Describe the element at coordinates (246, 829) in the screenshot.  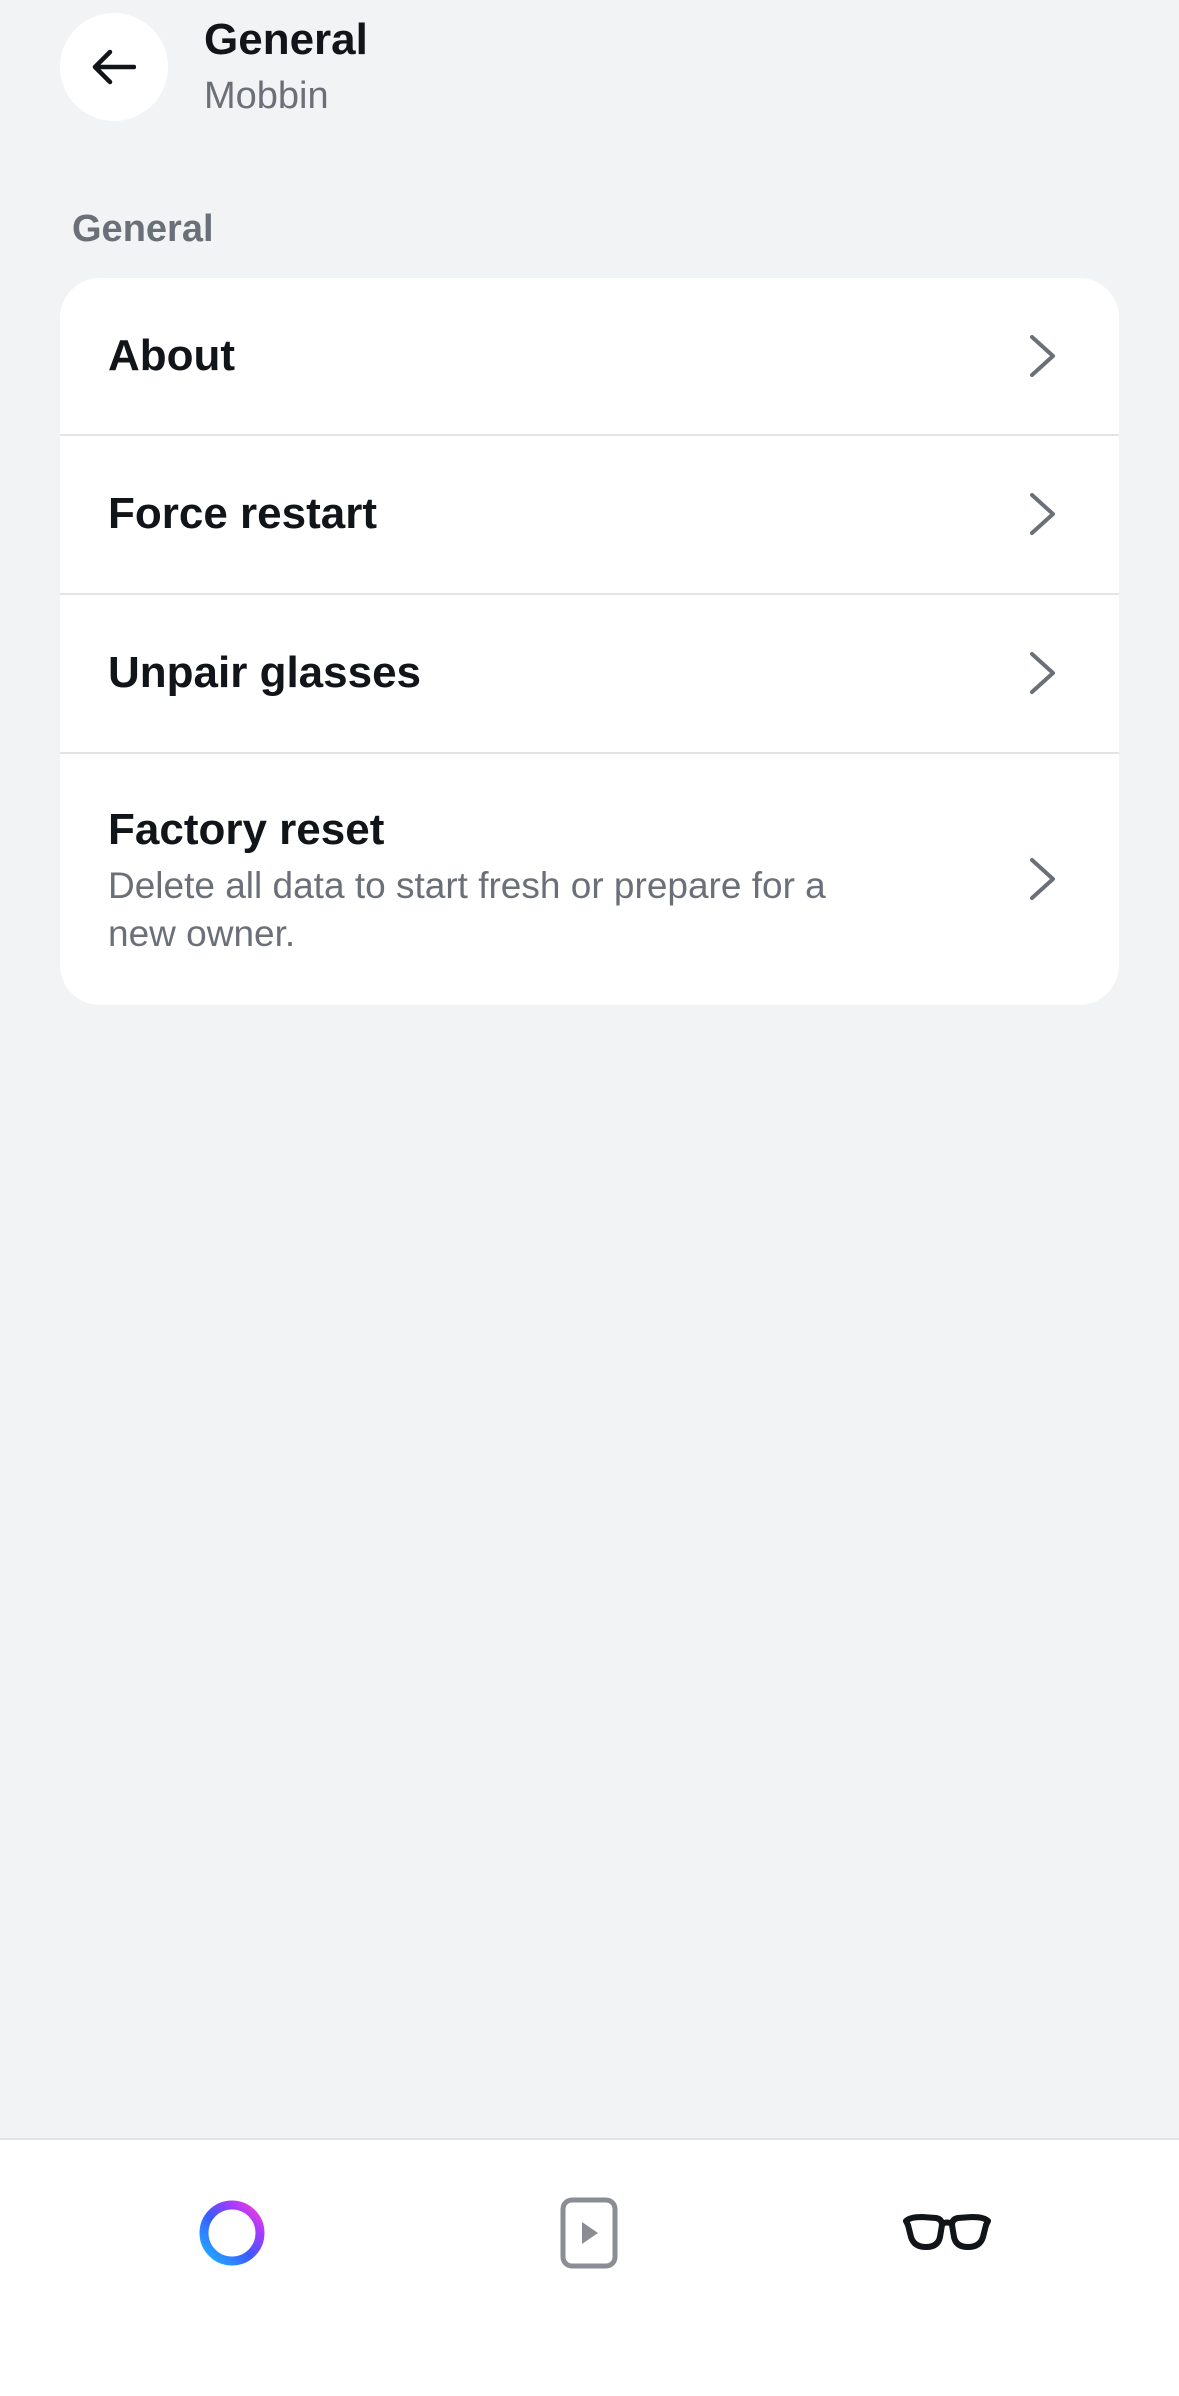
I see `settings-item-label: Factory reset` at that location.